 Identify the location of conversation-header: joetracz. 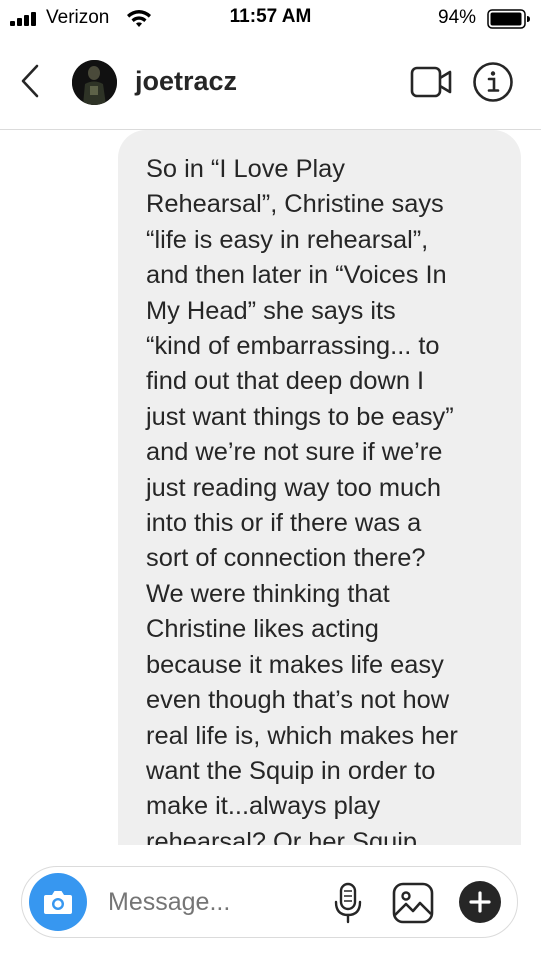
(270, 83).